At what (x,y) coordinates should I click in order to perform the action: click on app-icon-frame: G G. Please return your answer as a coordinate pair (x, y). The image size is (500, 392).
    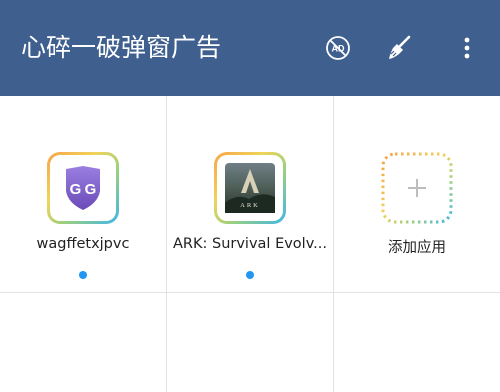
    Looking at the image, I should click on (83, 188).